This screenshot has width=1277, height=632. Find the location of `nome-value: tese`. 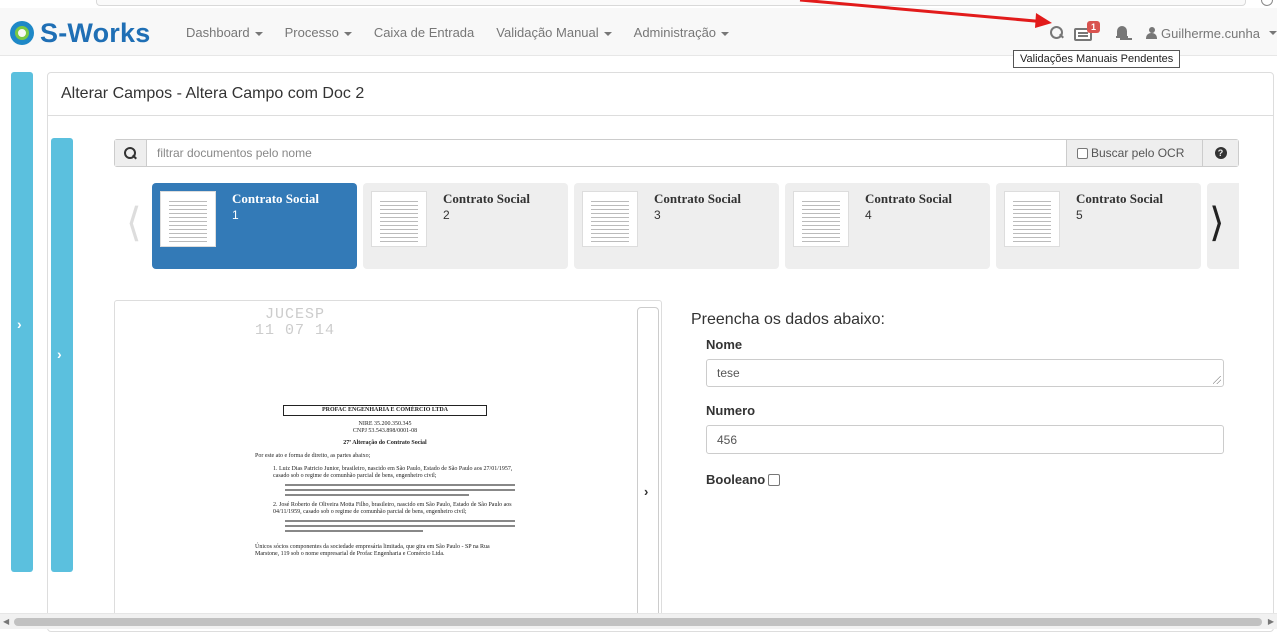

nome-value: tese is located at coordinates (728, 373).